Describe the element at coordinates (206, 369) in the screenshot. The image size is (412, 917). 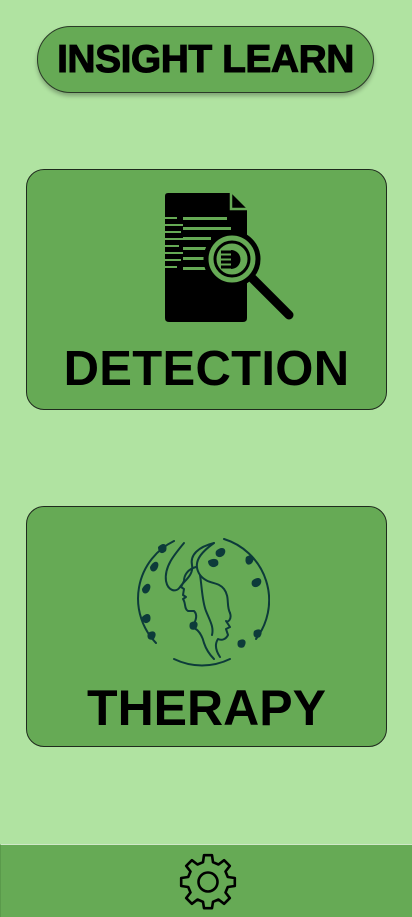
I see `detection-label: DETECTION` at that location.